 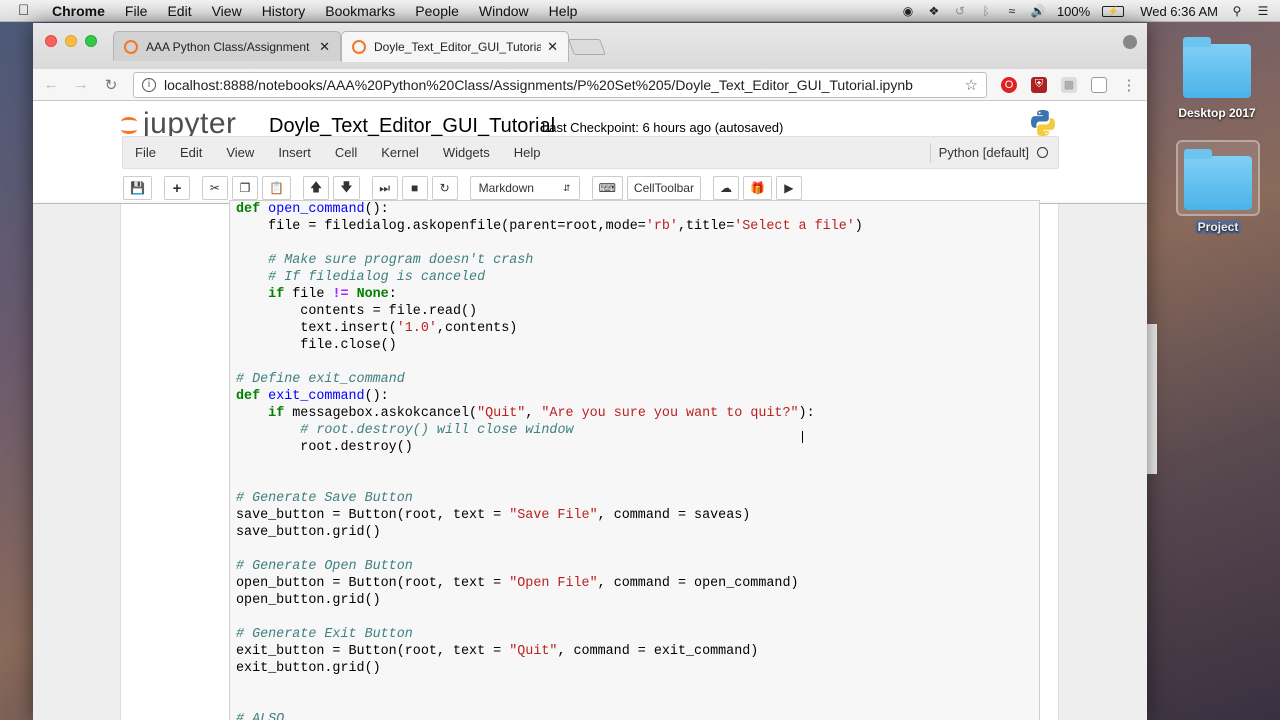 I want to click on kernel-name: Python [default], so click(x=983, y=152).